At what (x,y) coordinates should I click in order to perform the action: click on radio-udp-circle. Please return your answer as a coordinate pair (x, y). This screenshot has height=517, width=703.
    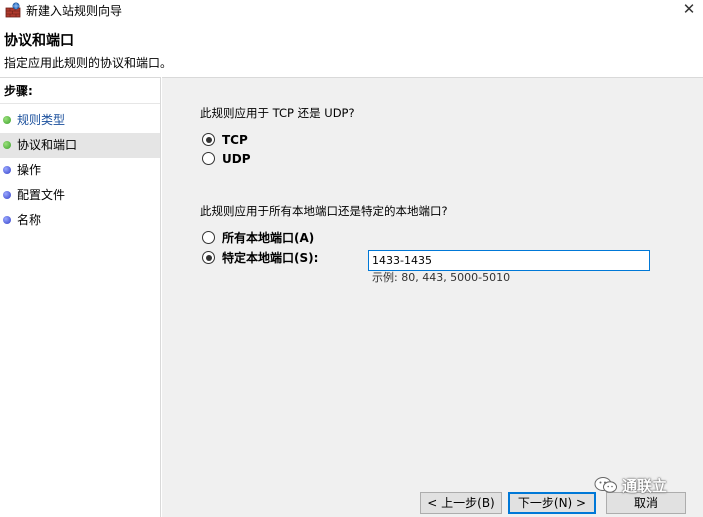
    Looking at the image, I should click on (208, 158).